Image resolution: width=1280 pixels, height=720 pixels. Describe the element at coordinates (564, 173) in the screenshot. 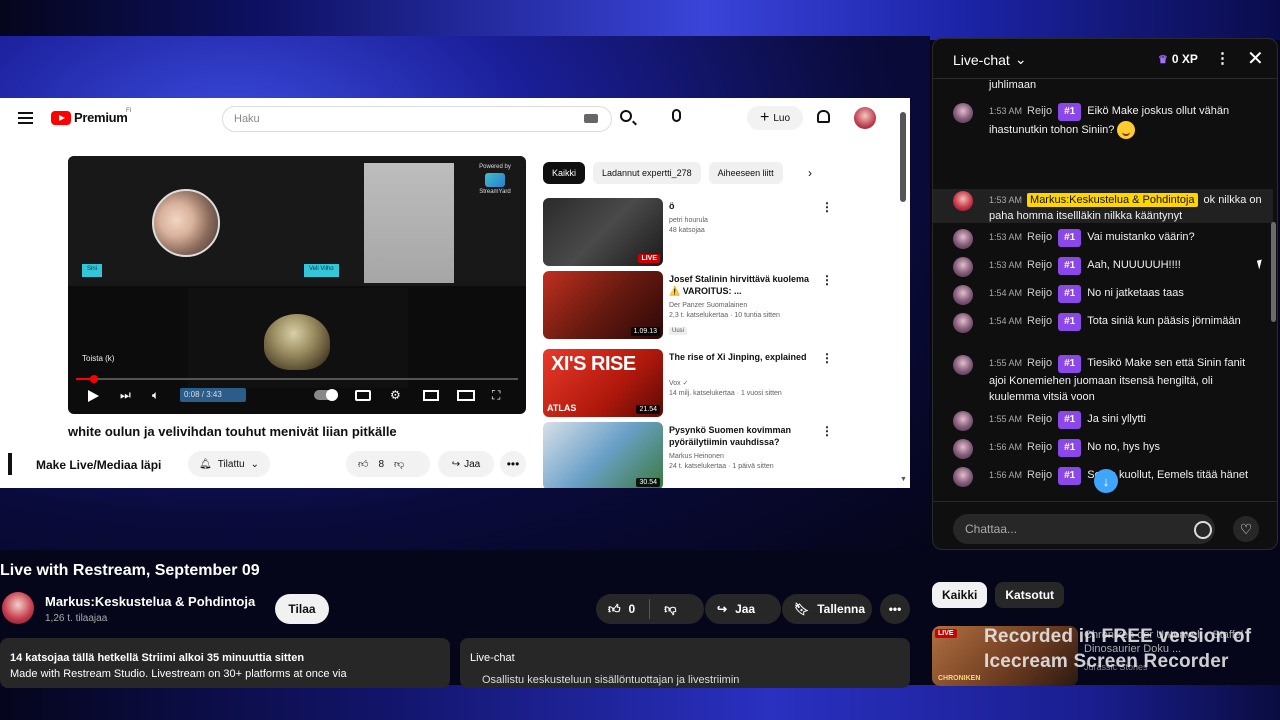

I see `chip-0: Kaikki` at that location.